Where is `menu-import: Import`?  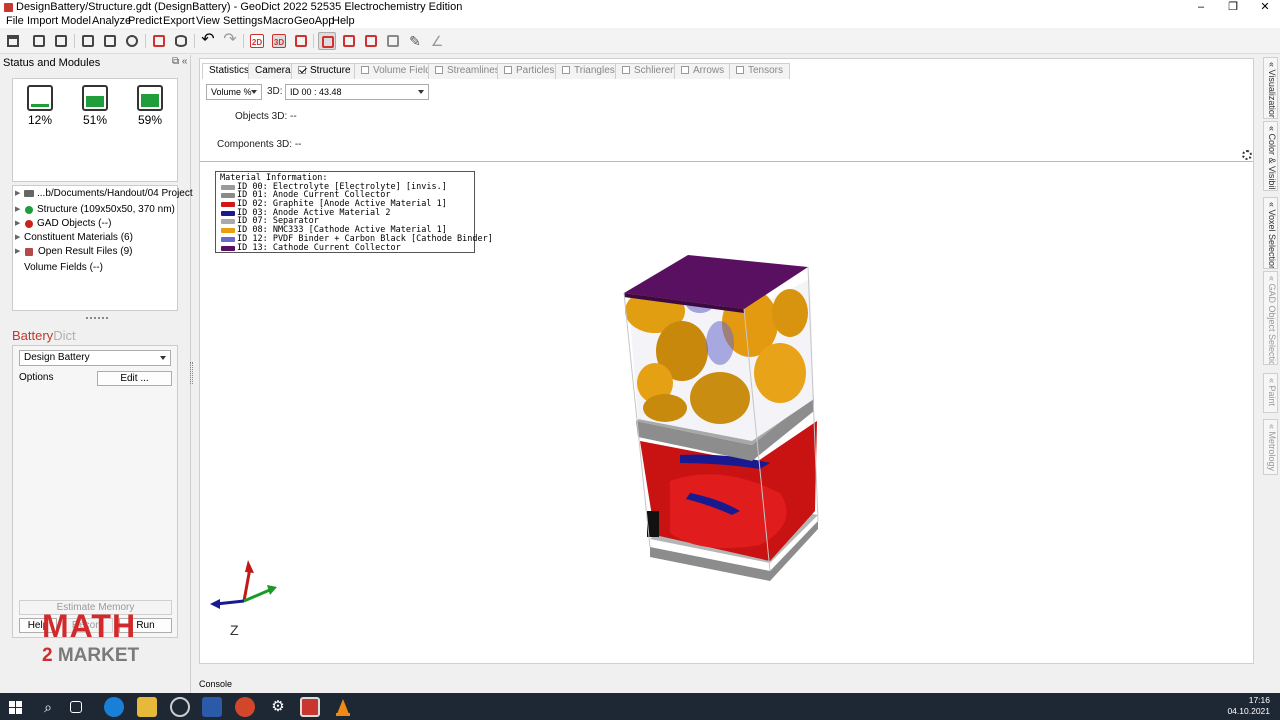 menu-import: Import is located at coordinates (42, 21).